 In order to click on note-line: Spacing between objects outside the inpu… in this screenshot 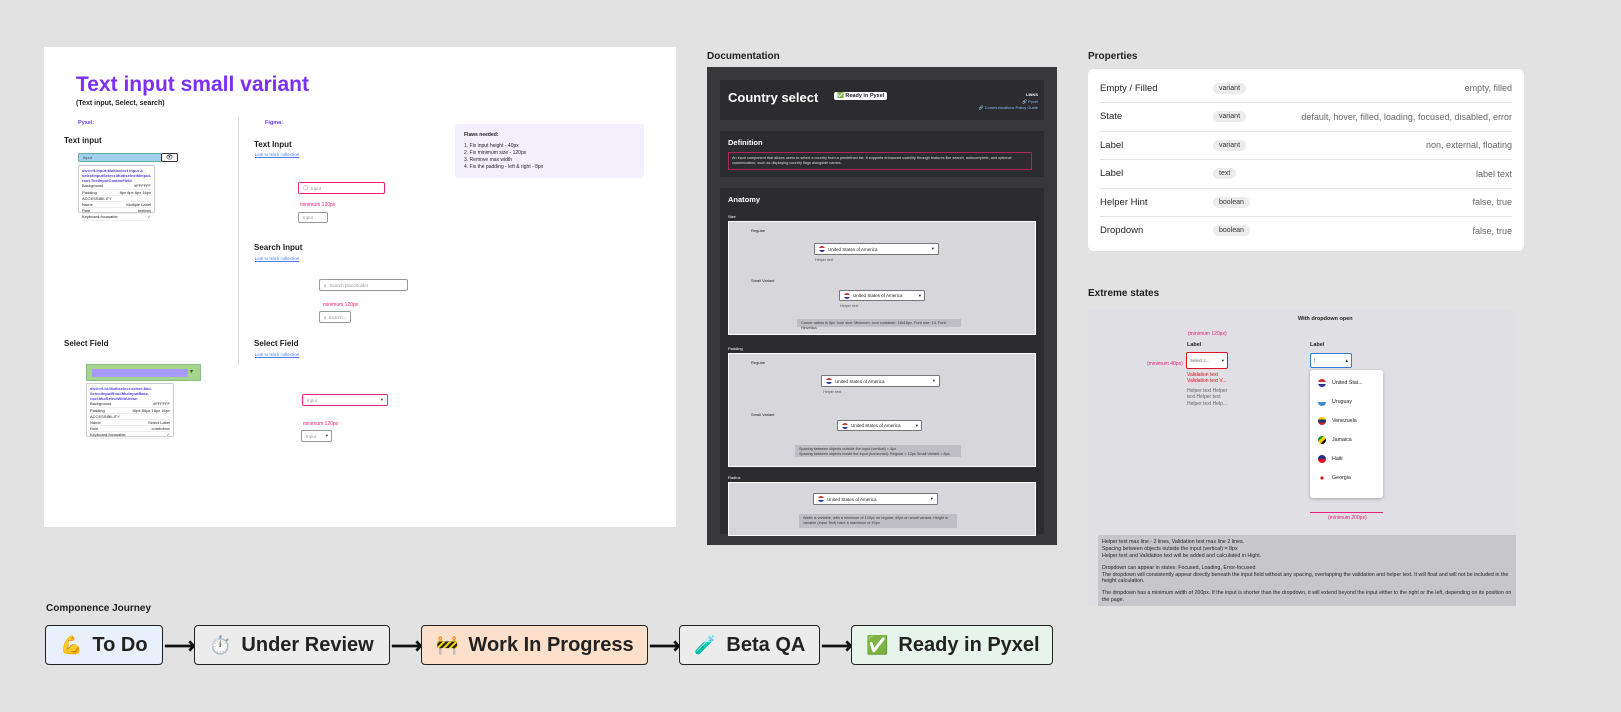, I will do `click(1170, 548)`.